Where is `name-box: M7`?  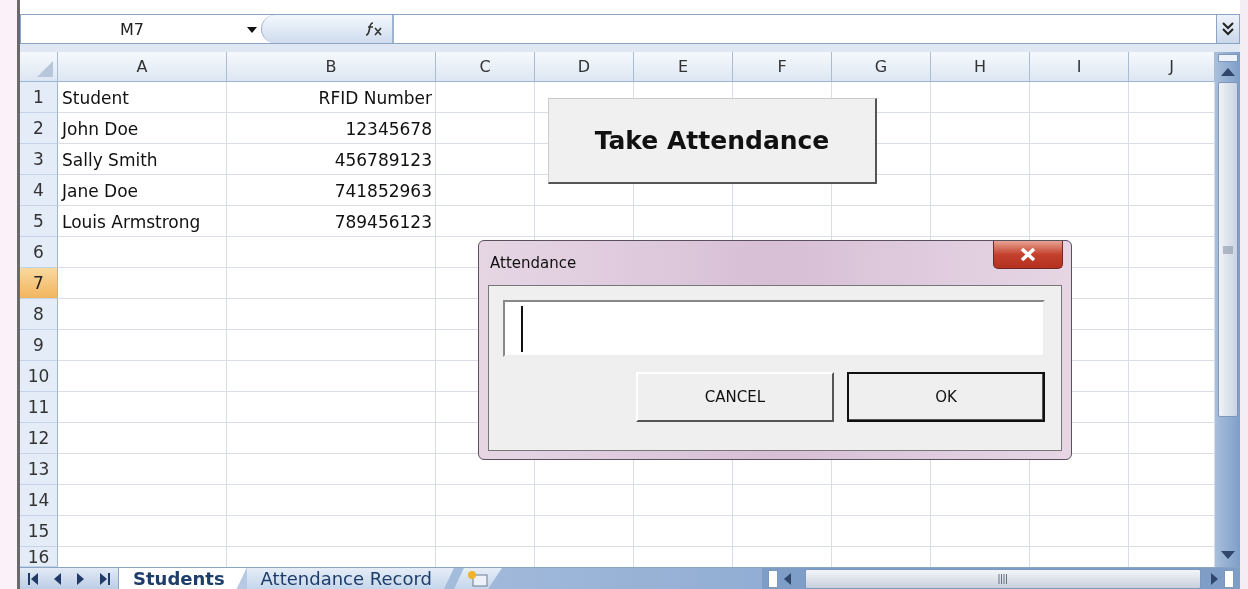 name-box: M7 is located at coordinates (132, 29).